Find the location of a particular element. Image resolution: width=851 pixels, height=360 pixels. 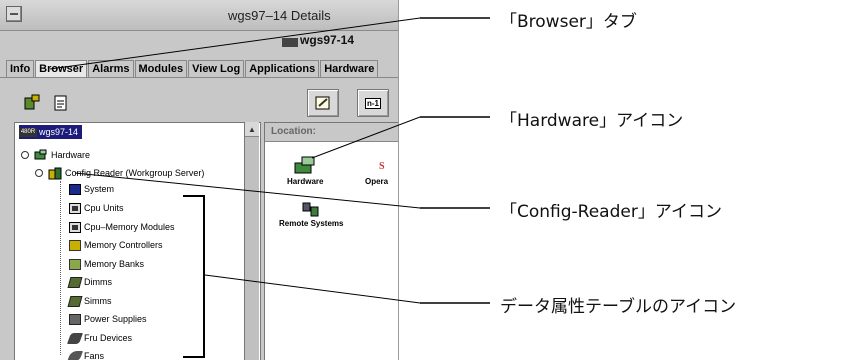

tree-root-host: 480R wgs97-14 is located at coordinates (51, 132).